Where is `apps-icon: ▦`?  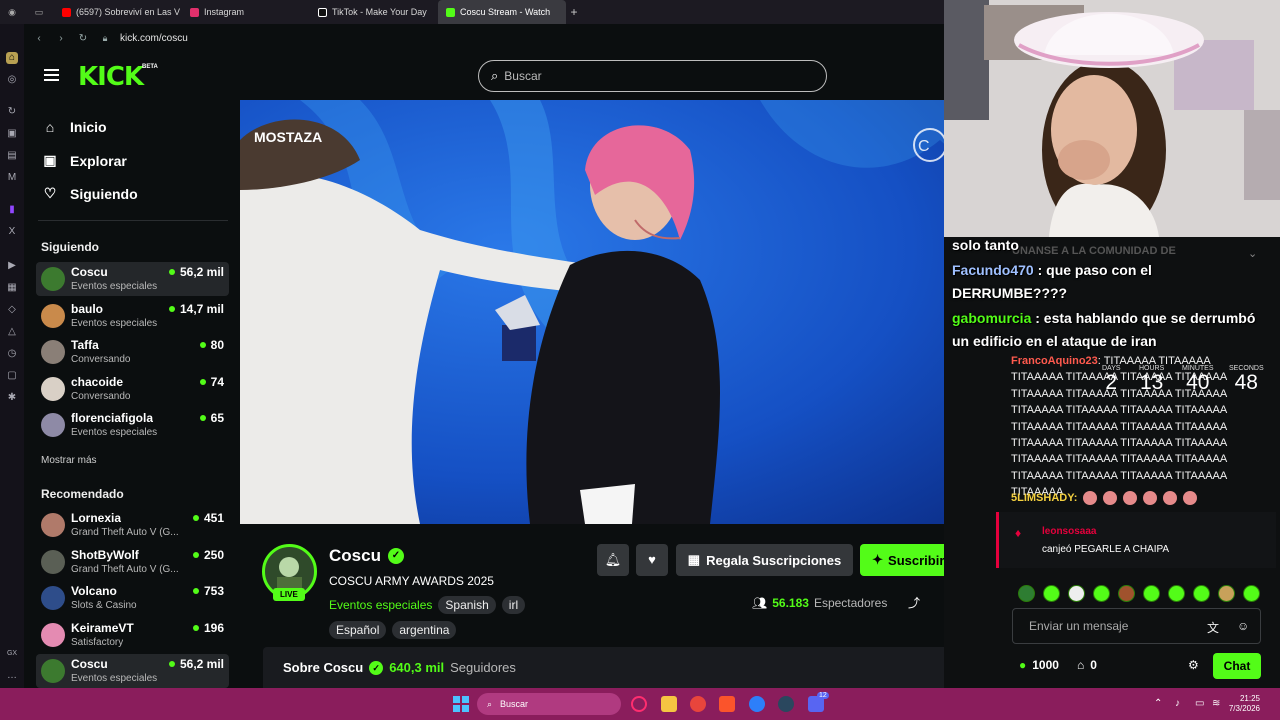
apps-icon: ▦ is located at coordinates (12, 288).